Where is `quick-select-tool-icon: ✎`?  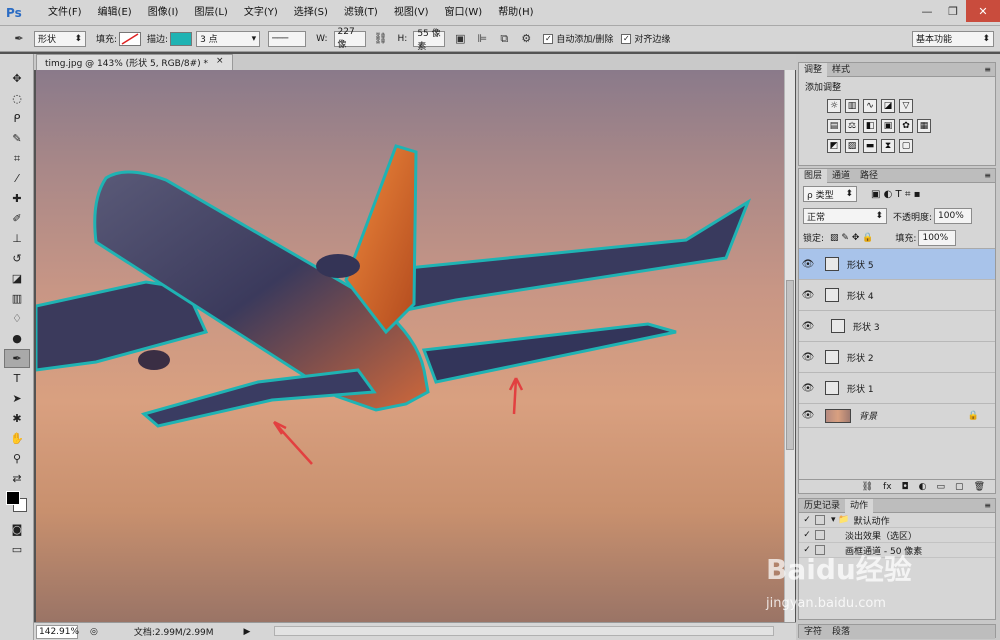
quick-select-tool-icon: ✎ is located at coordinates (17, 138).